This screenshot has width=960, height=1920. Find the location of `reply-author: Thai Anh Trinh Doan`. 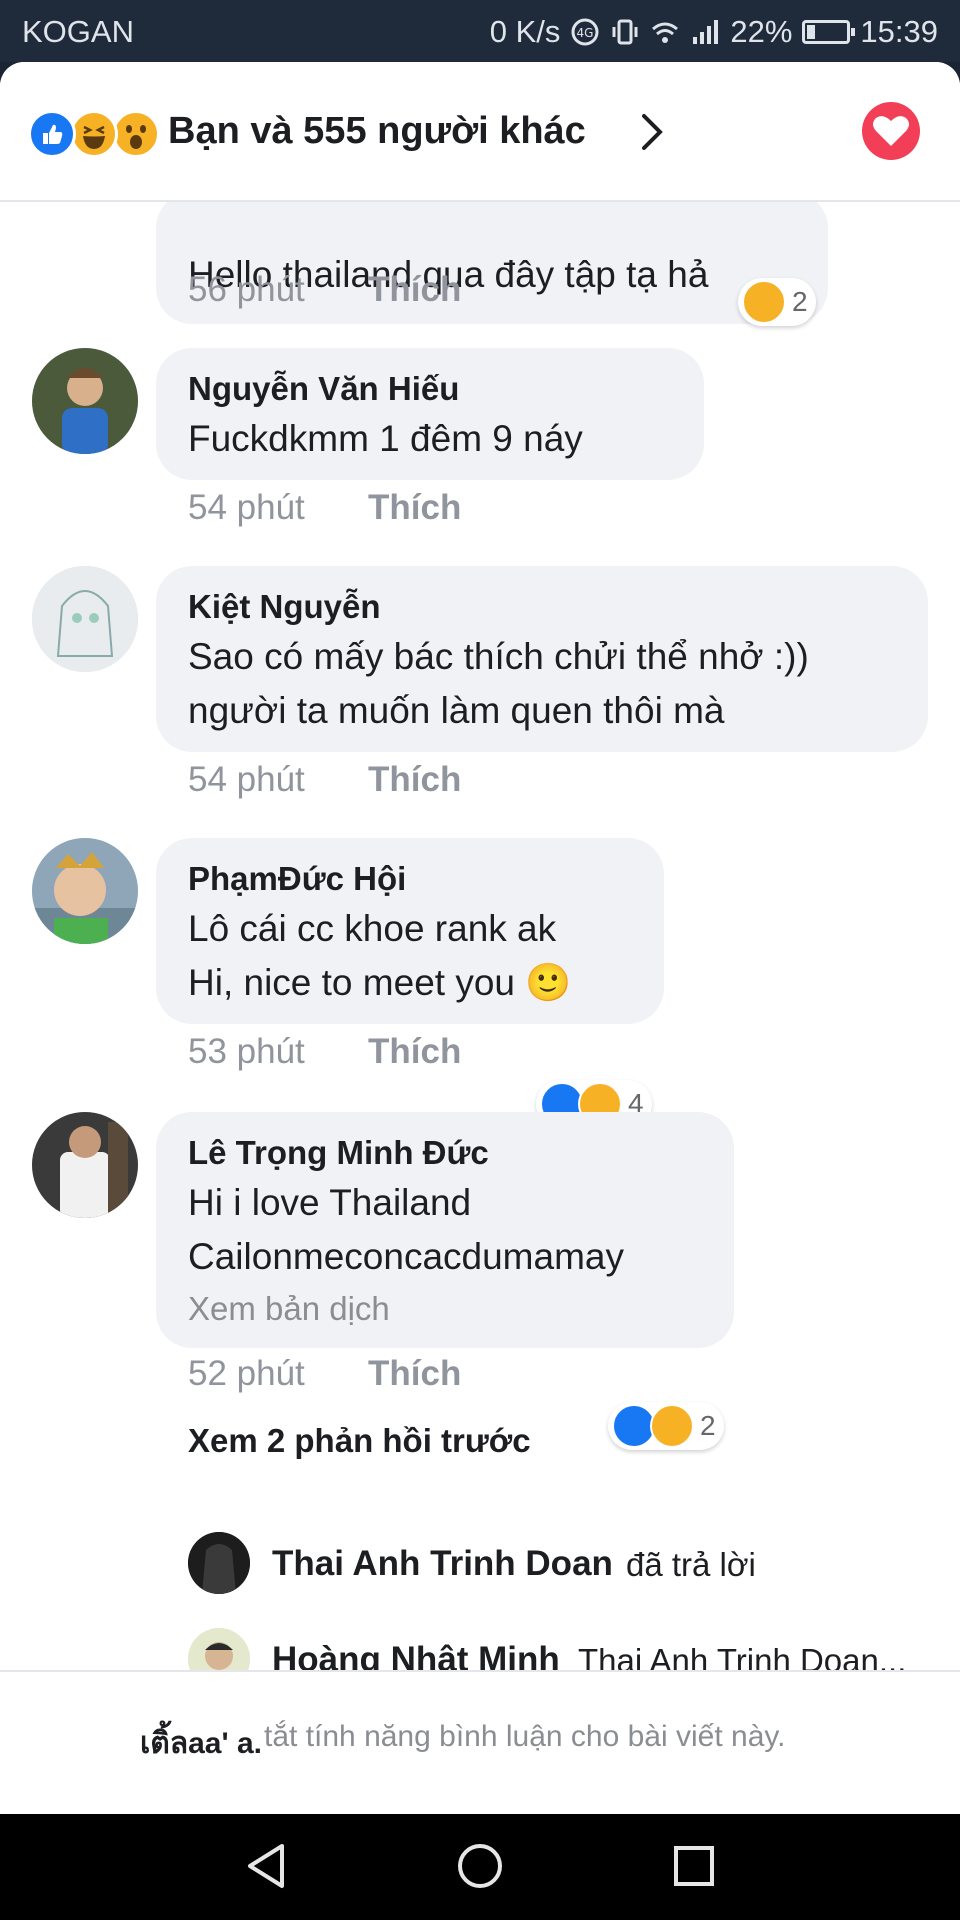

reply-author: Thai Anh Trinh Doan is located at coordinates (442, 1564).